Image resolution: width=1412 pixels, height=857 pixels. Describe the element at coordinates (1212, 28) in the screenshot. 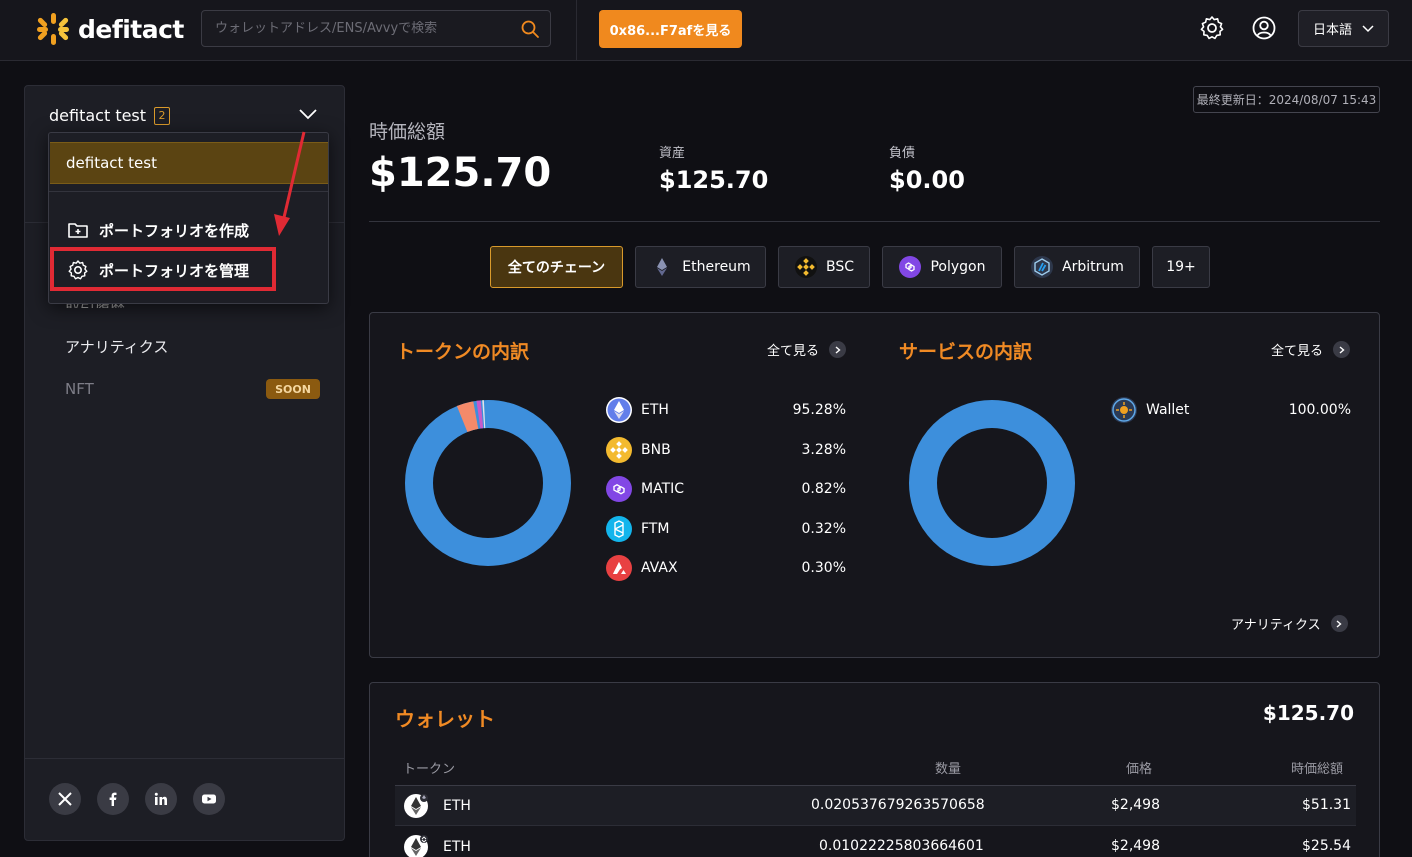

I see `settings-gear-icon` at that location.